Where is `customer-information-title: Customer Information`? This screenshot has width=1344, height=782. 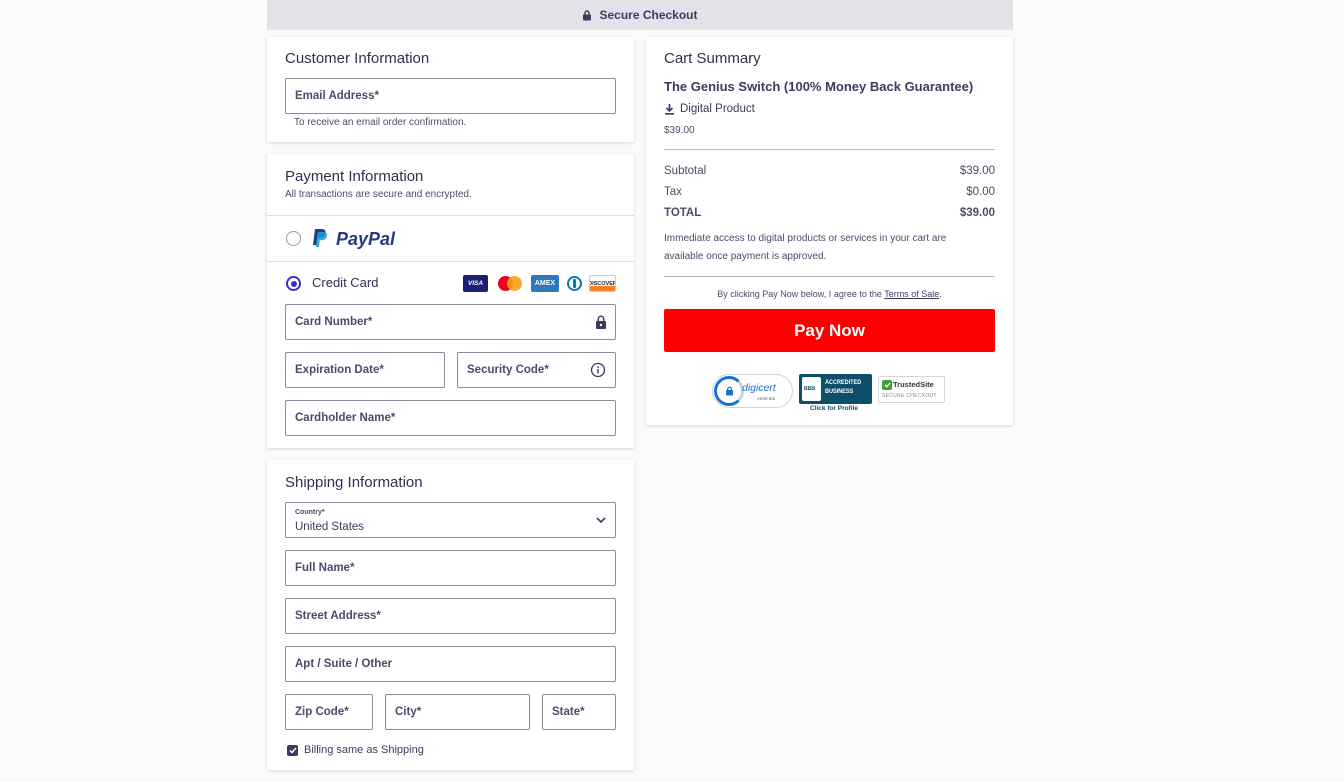
customer-information-title: Customer Information is located at coordinates (357, 58).